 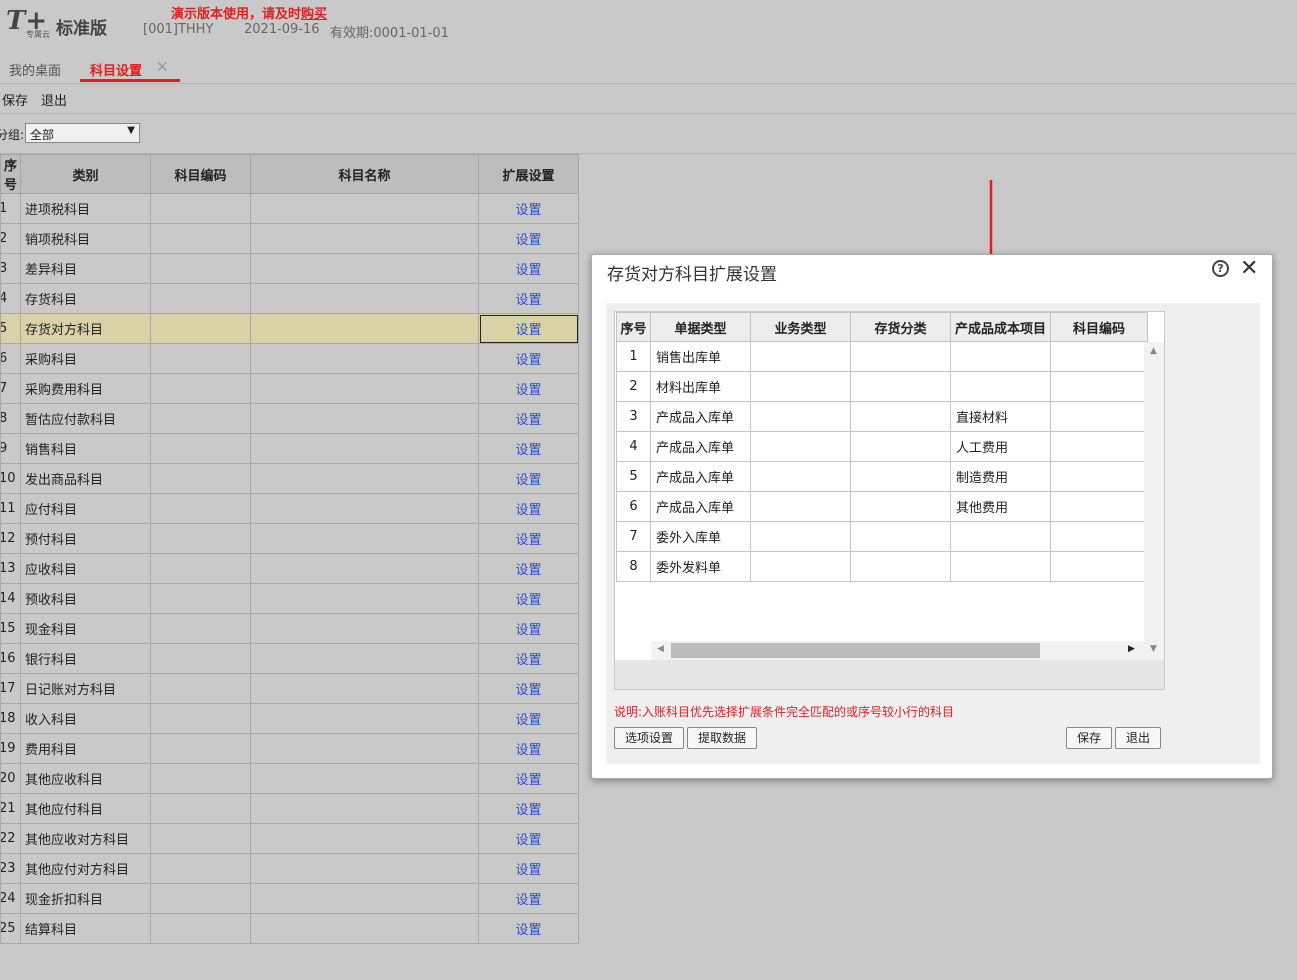 What do you see at coordinates (722, 738) in the screenshot?
I see `fetch-data-button: 提取数据` at bounding box center [722, 738].